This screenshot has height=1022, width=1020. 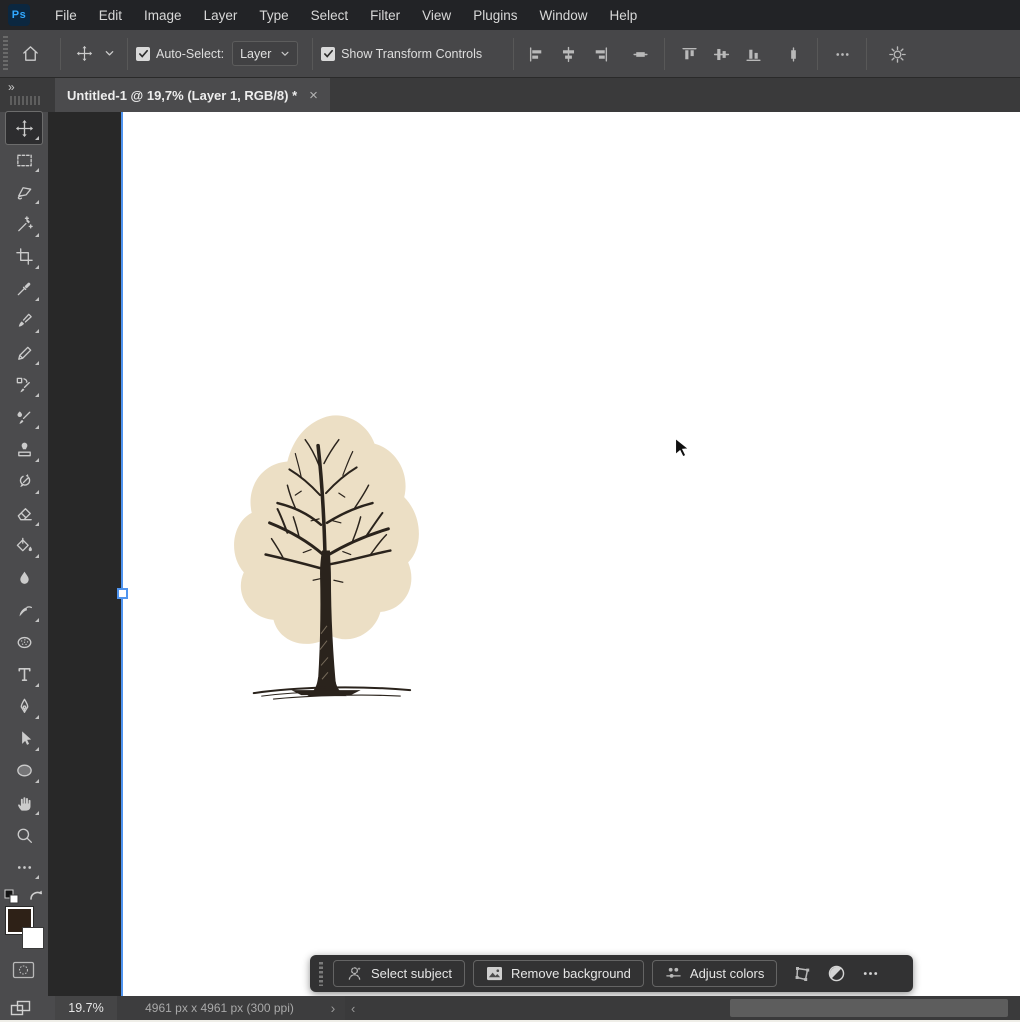 I want to click on align-left-edges-button, so click(x=536, y=54).